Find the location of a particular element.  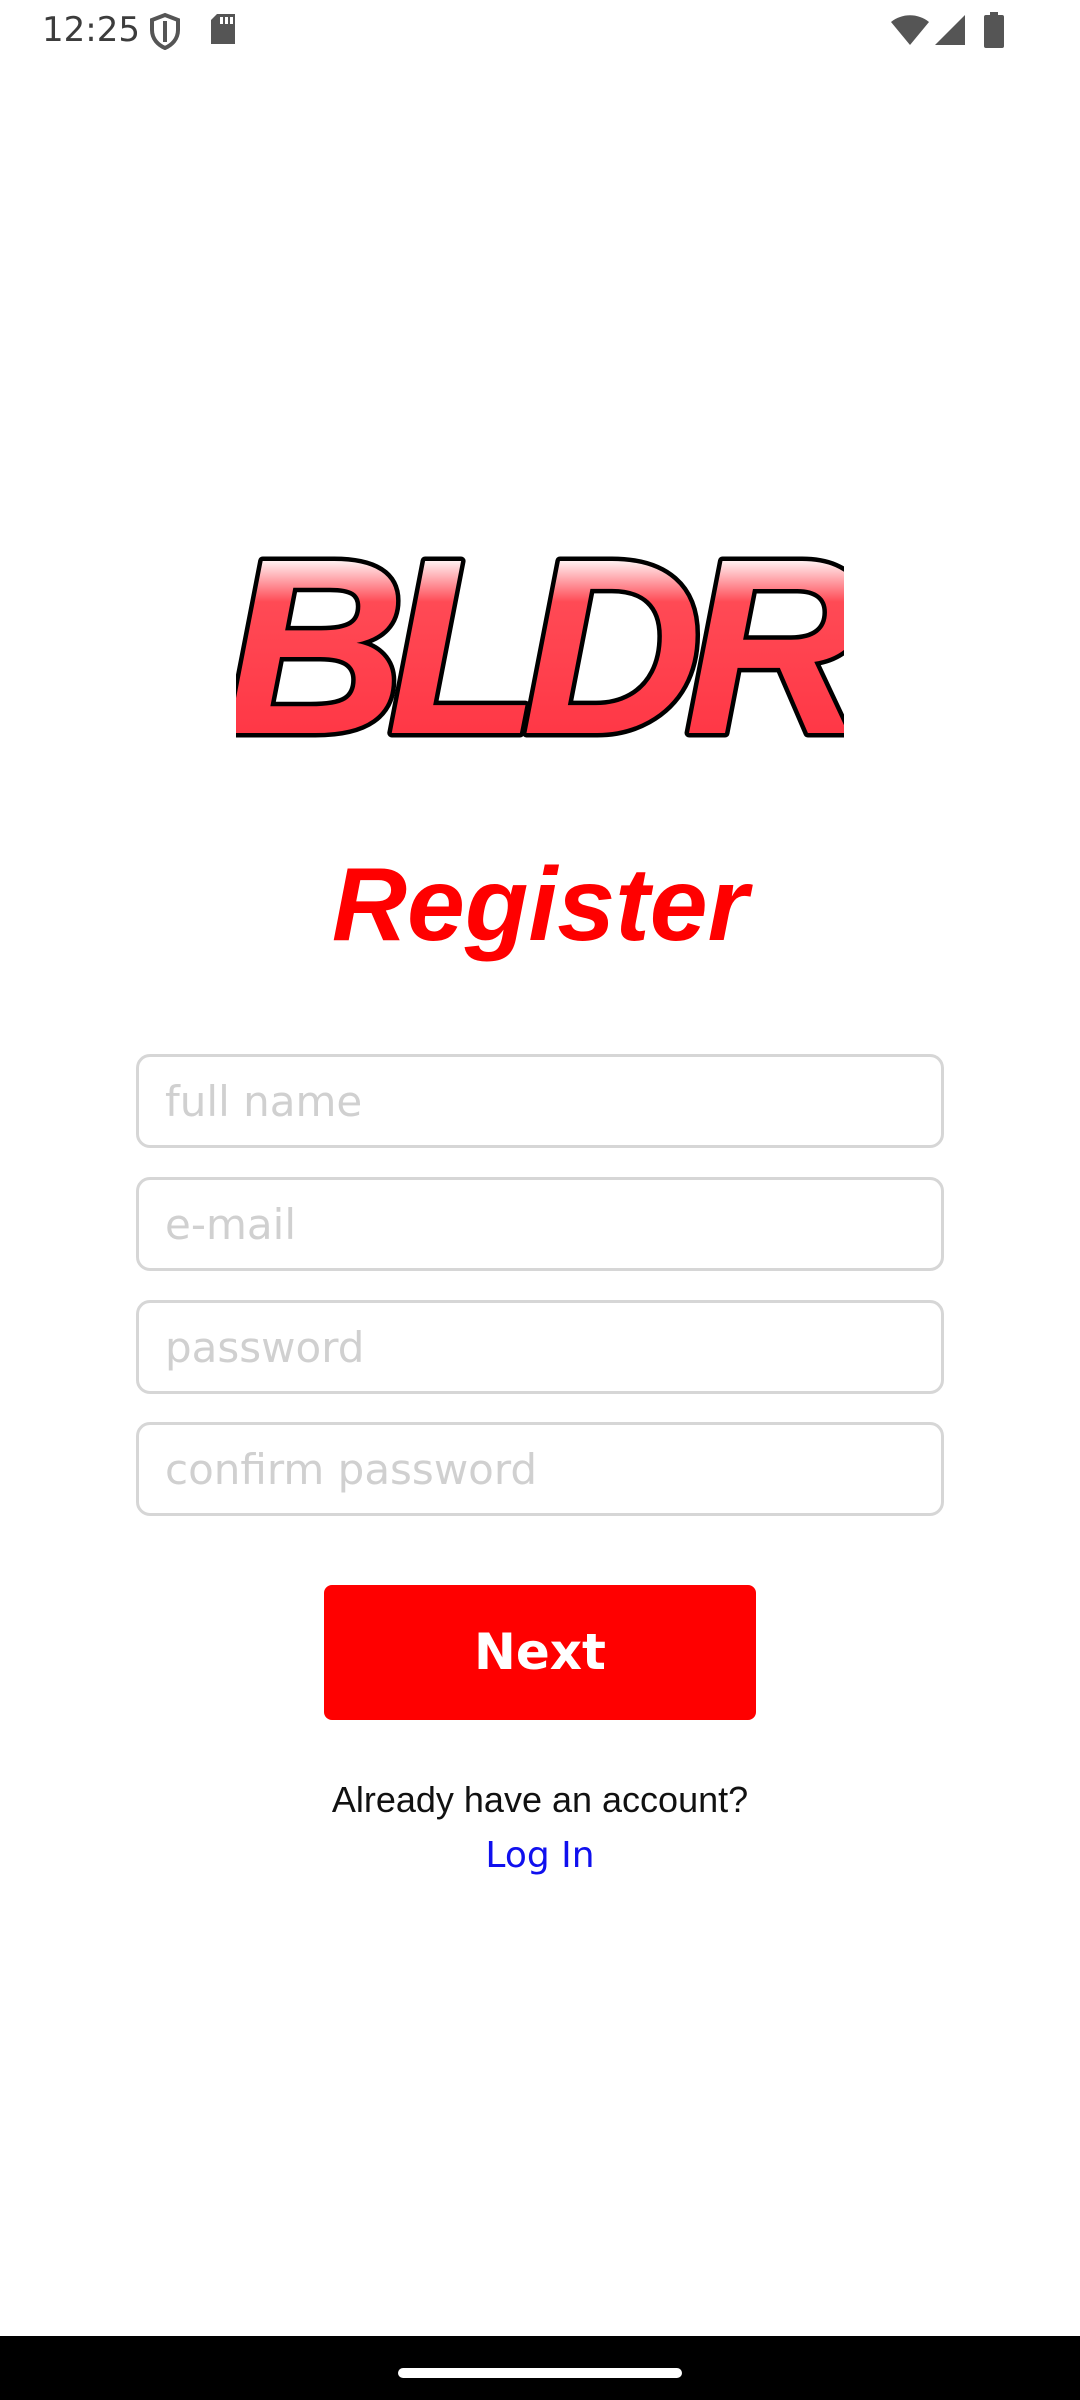

page-title: Register is located at coordinates (540, 905).